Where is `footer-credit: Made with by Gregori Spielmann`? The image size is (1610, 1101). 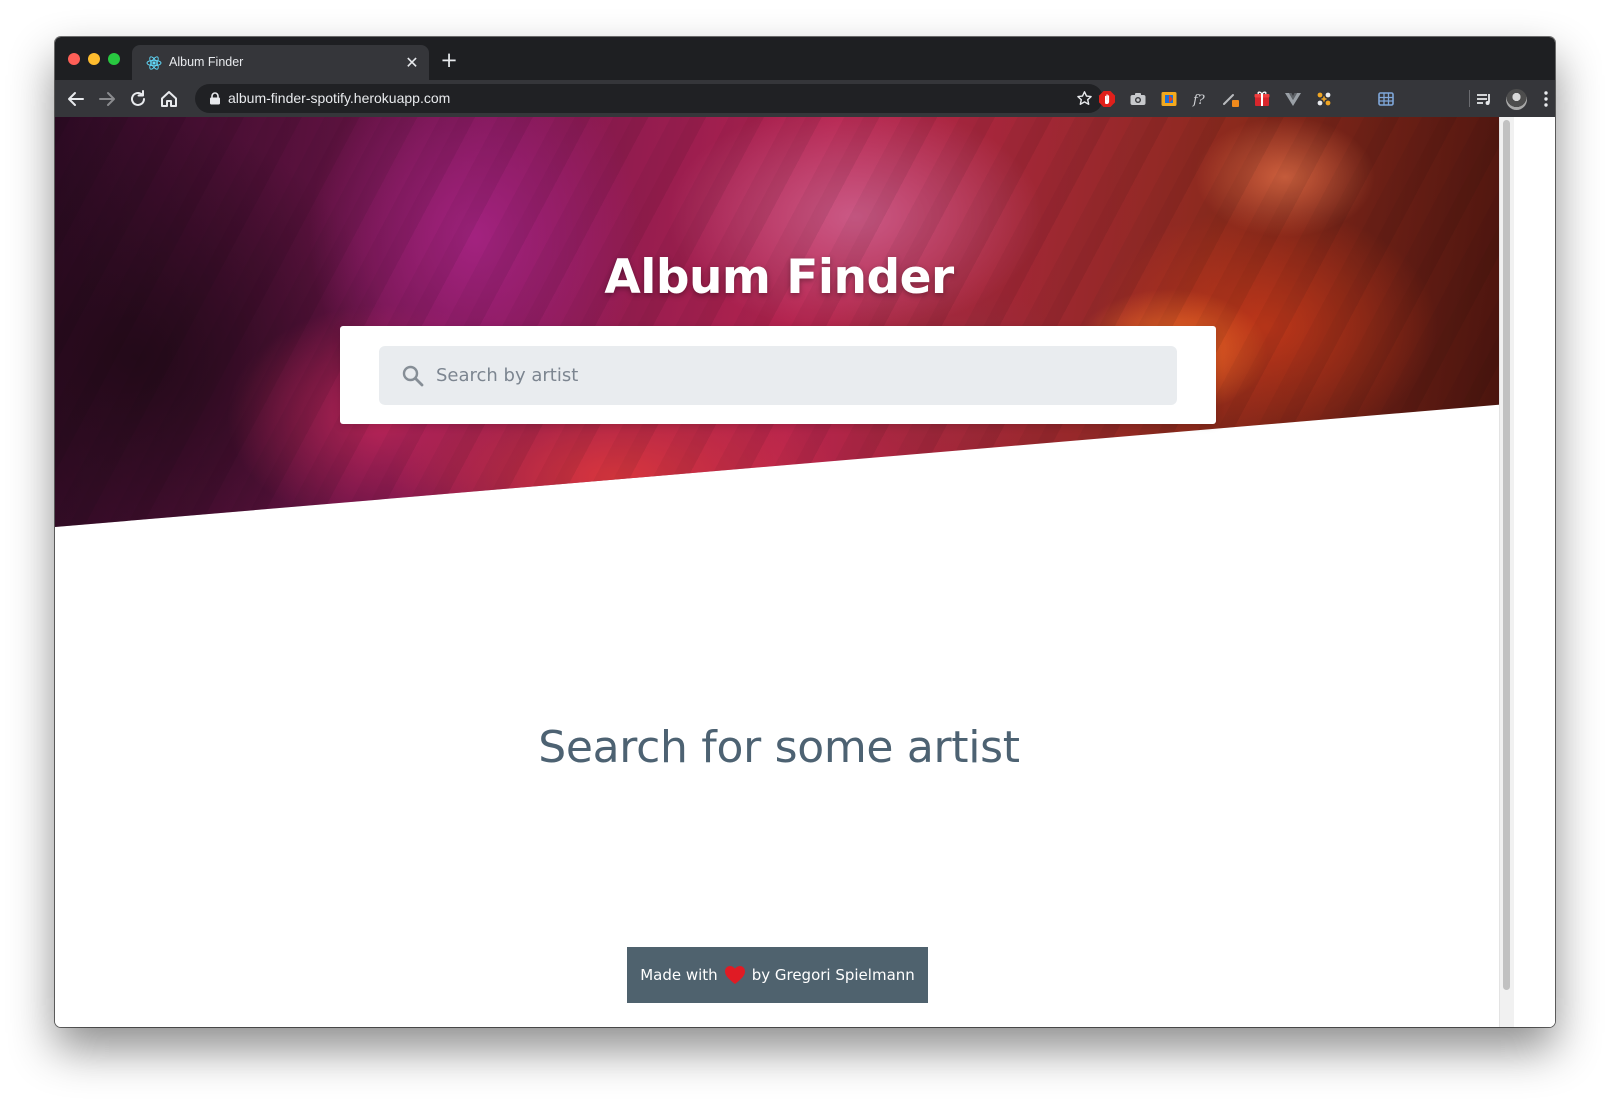
footer-credit: Made with by Gregori Spielmann is located at coordinates (777, 975).